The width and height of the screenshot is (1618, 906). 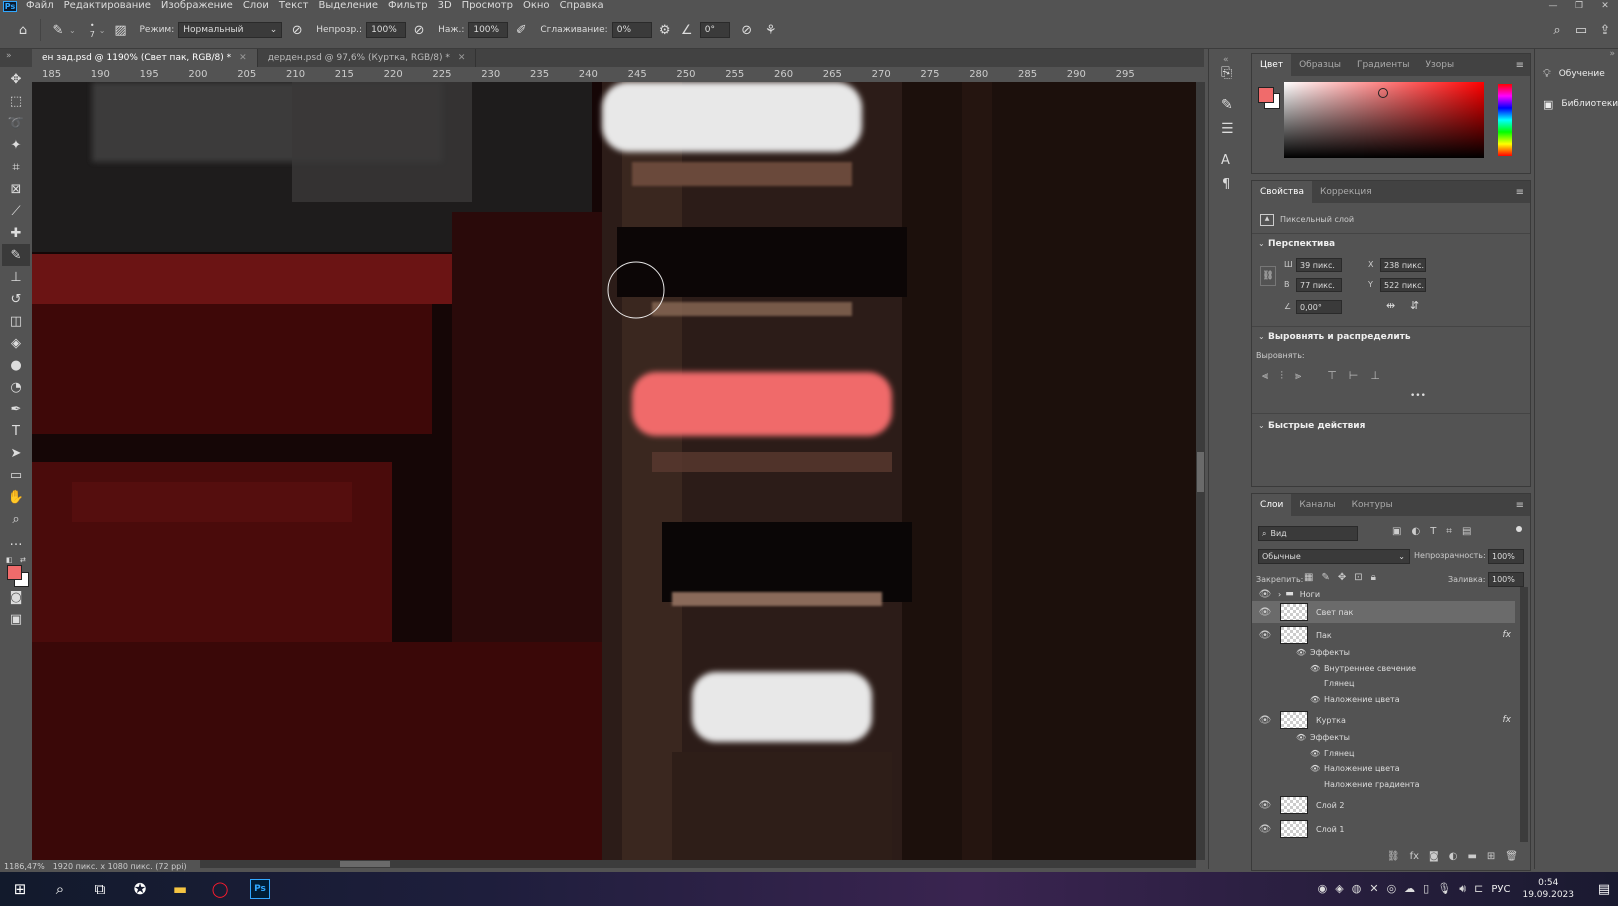 What do you see at coordinates (1519, 529) in the screenshot?
I see `filter-toggle` at bounding box center [1519, 529].